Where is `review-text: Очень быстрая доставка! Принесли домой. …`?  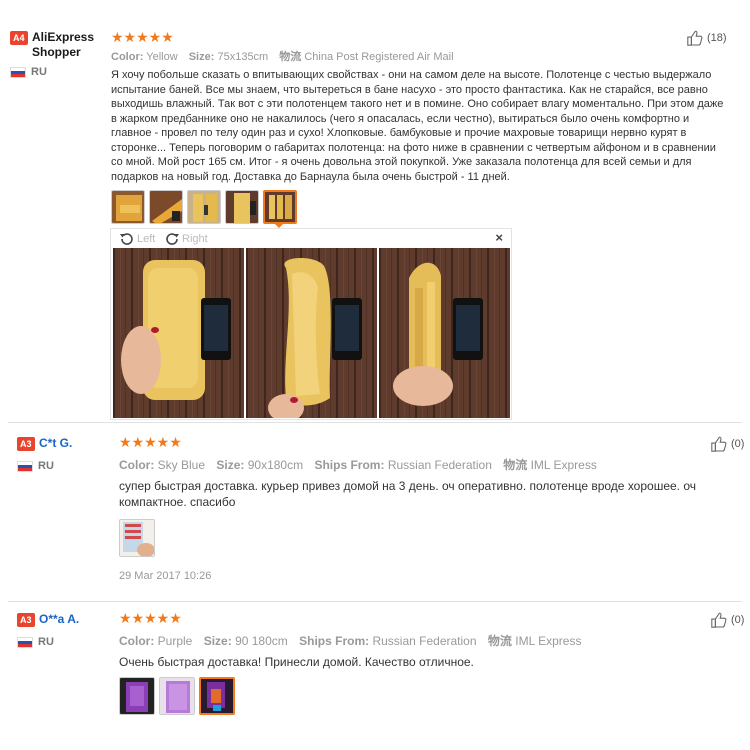 review-text: Очень быстрая доставка! Принесли домой. … is located at coordinates (296, 662).